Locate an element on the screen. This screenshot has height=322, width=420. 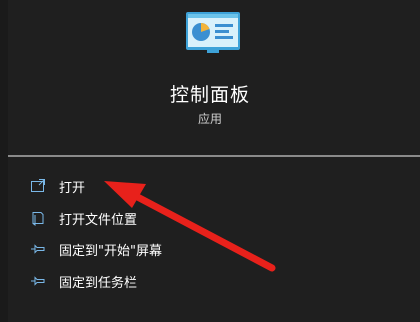
menu-item-open: 打开 is located at coordinates (57, 186).